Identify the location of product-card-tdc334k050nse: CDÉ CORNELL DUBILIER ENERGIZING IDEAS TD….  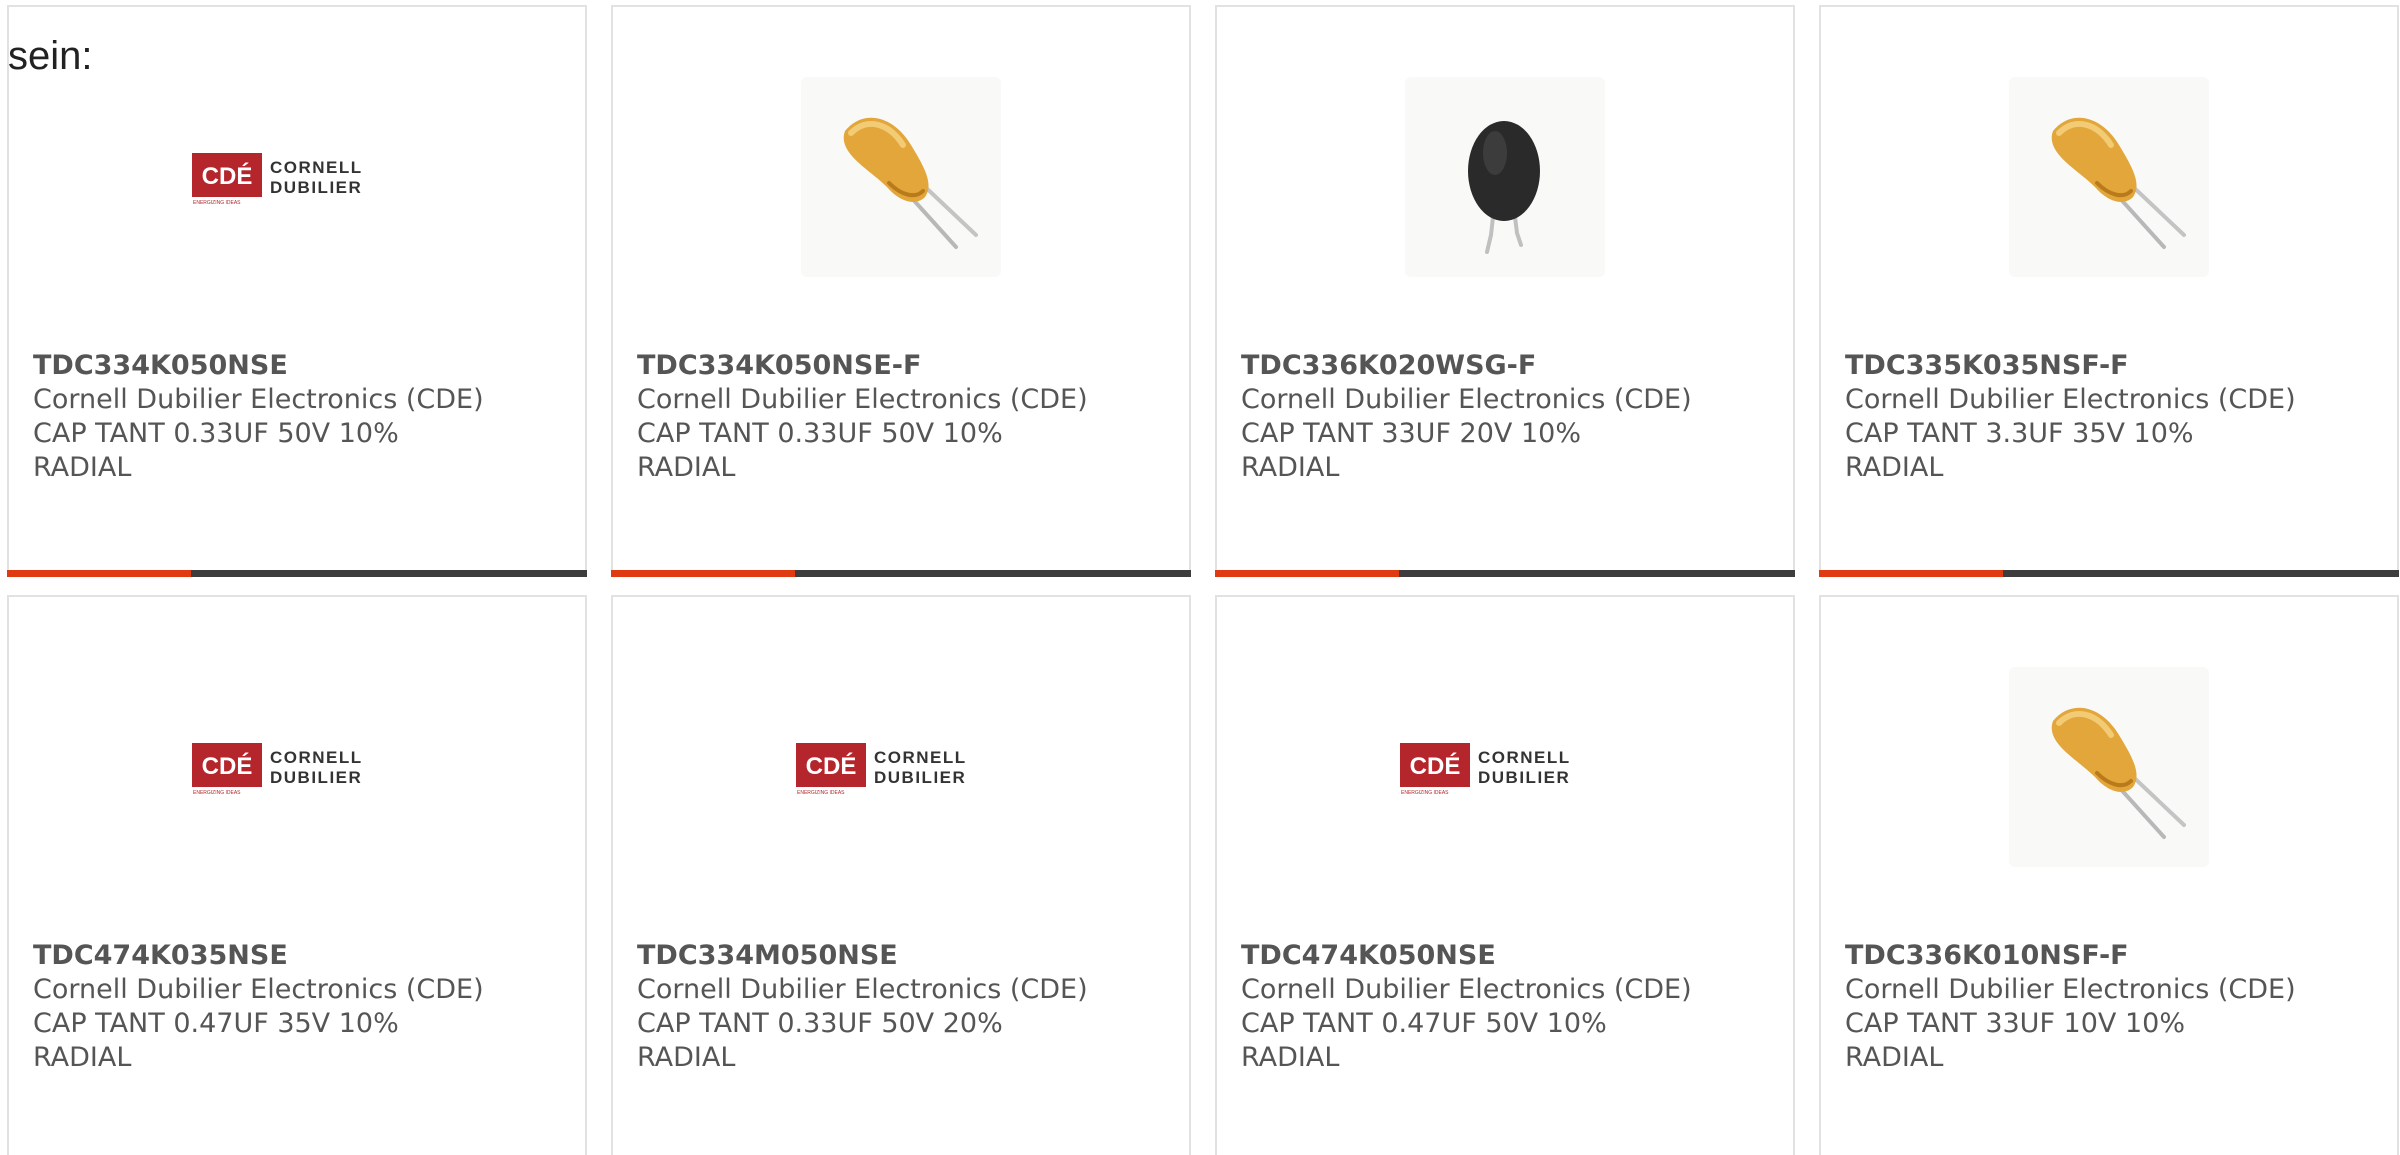
(297, 291).